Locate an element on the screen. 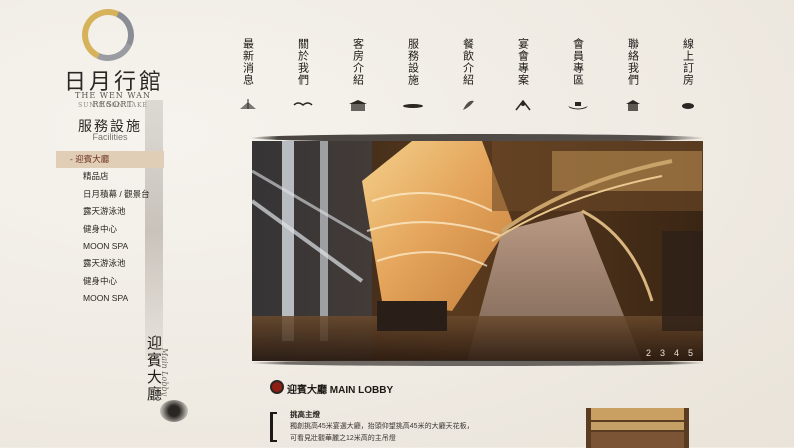 This screenshot has width=794, height=448. boat-icon is located at coordinates (578, 103).